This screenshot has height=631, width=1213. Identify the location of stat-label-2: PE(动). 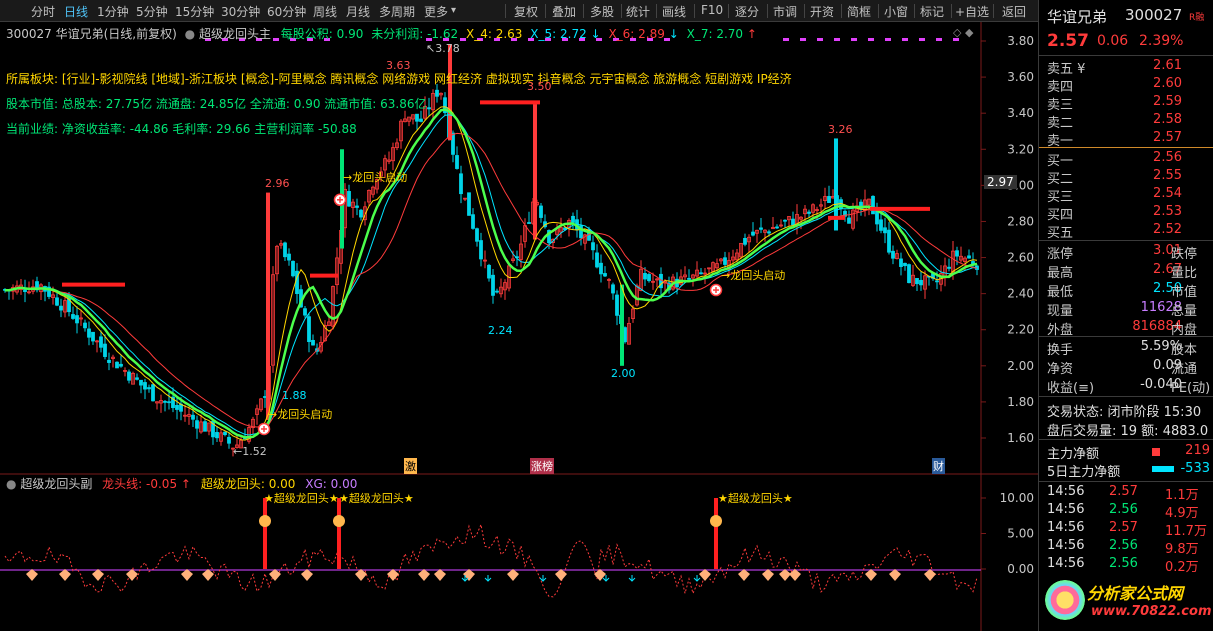
(1191, 388).